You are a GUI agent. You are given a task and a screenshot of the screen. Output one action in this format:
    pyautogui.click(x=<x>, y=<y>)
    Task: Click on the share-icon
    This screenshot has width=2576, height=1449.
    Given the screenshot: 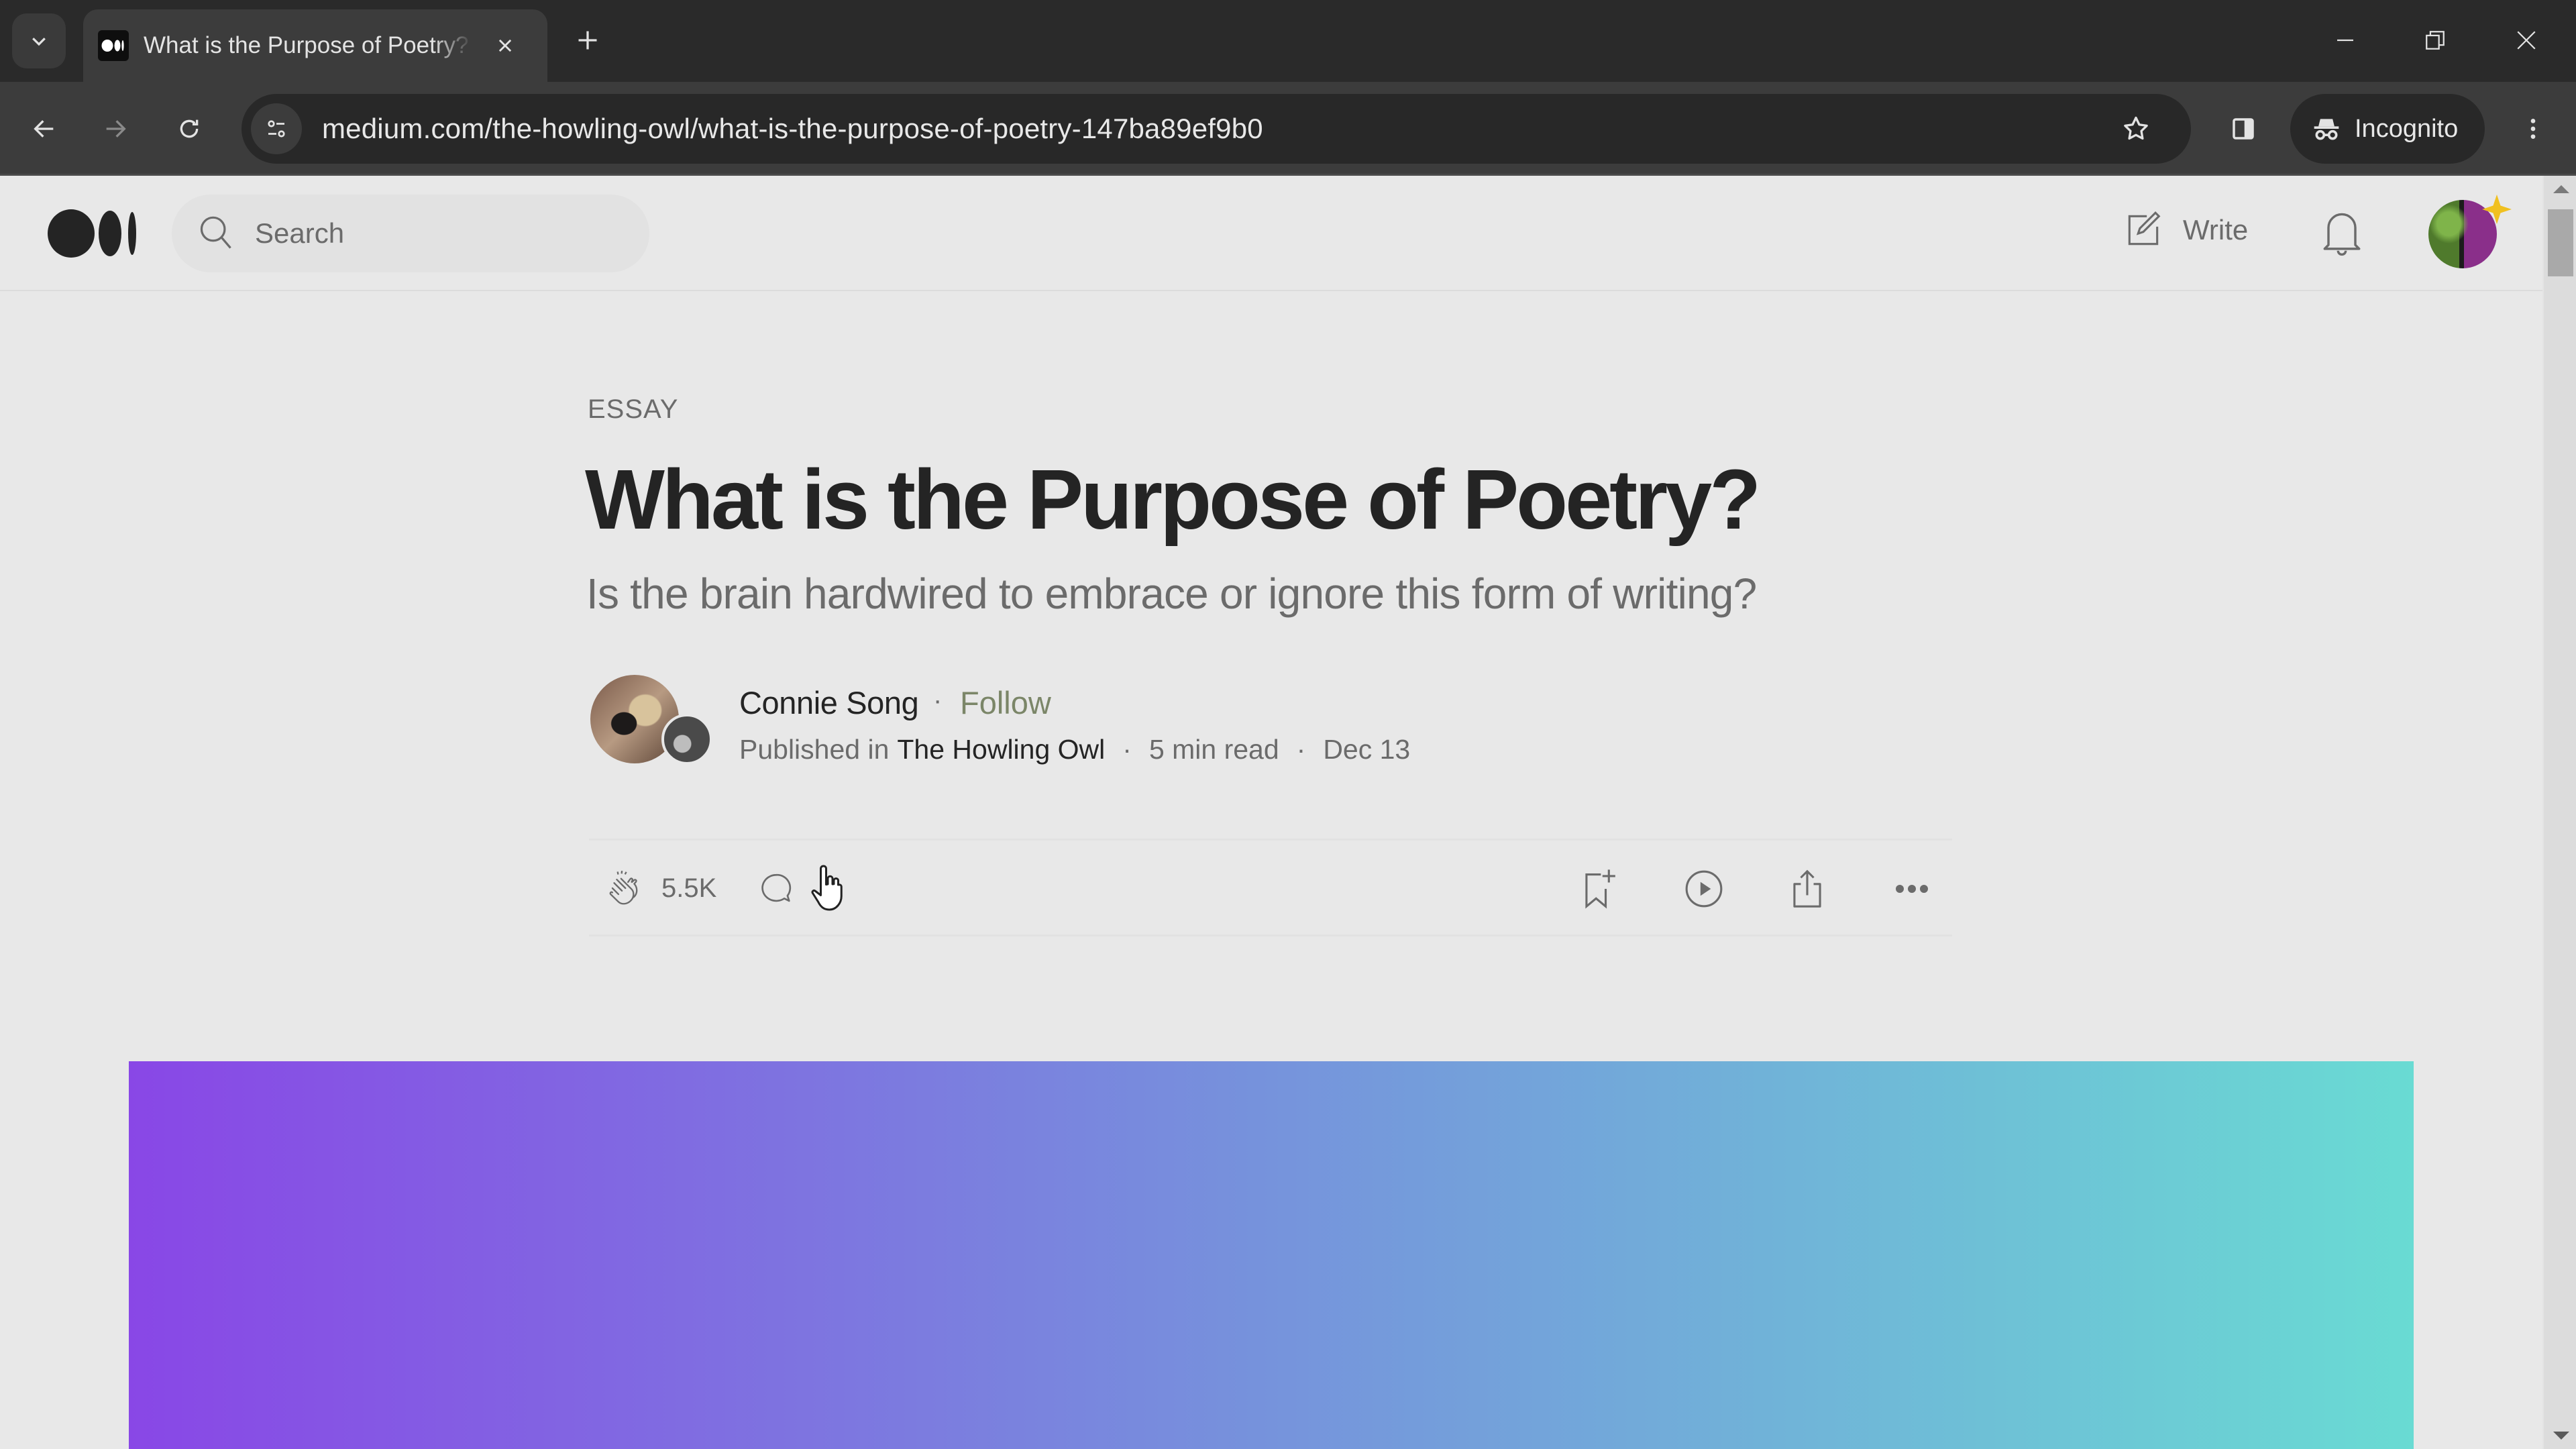 What is the action you would take?
    pyautogui.click(x=1807, y=888)
    